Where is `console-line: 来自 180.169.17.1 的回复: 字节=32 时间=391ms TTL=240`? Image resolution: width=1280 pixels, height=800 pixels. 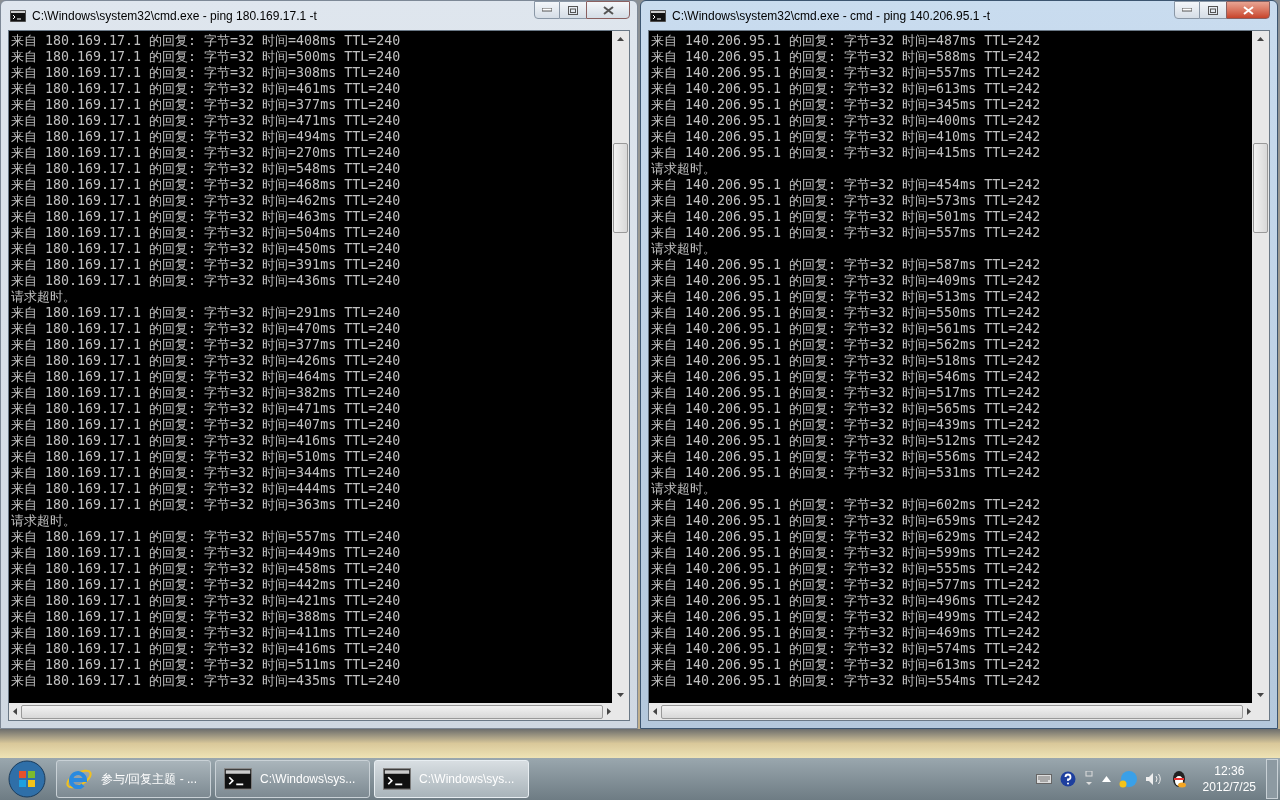 console-line: 来自 180.169.17.1 的回复: 字节=32 时间=391ms TTL=240 is located at coordinates (206, 265).